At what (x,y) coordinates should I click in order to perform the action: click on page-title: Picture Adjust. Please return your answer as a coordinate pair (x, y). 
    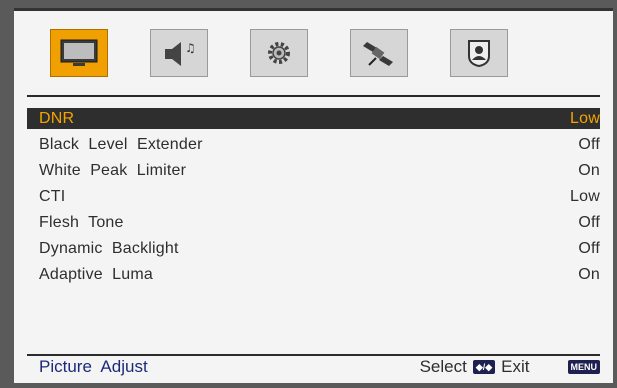
    Looking at the image, I should click on (93, 366).